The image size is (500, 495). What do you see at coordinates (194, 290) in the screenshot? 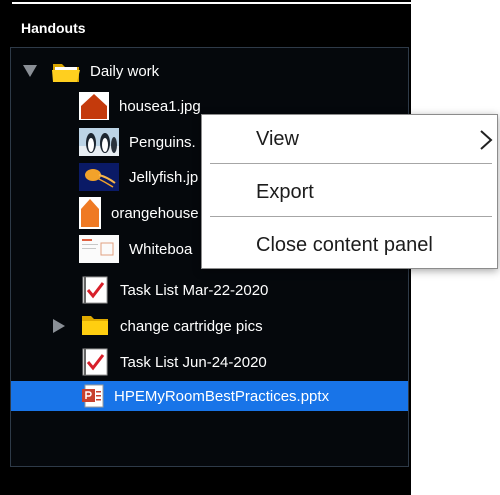
I see `file-label: Task List Mar-22-2020` at bounding box center [194, 290].